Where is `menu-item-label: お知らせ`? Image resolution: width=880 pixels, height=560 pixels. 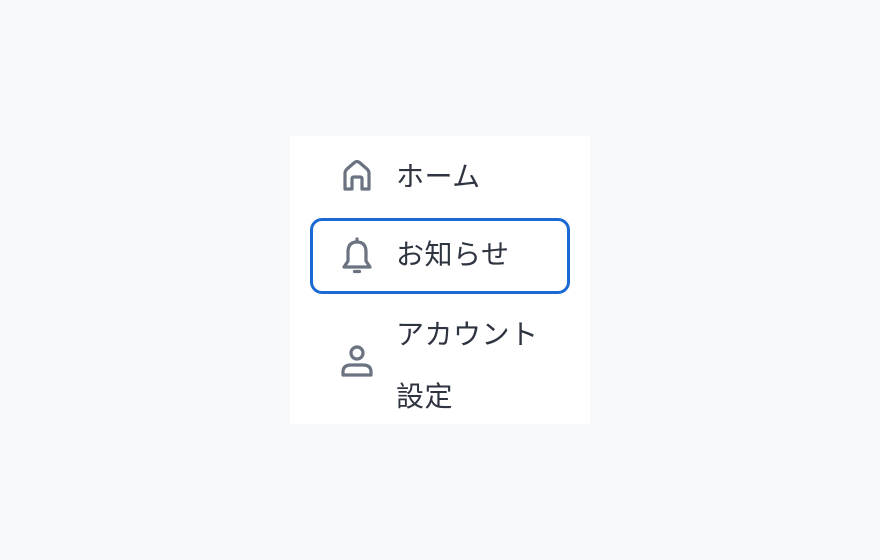
menu-item-label: お知らせ is located at coordinates (453, 254).